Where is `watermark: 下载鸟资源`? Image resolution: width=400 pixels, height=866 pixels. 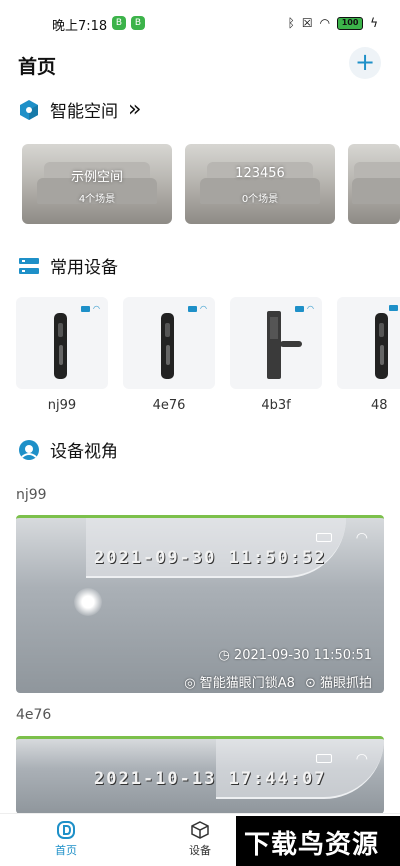 watermark: 下载鸟资源 is located at coordinates (318, 841).